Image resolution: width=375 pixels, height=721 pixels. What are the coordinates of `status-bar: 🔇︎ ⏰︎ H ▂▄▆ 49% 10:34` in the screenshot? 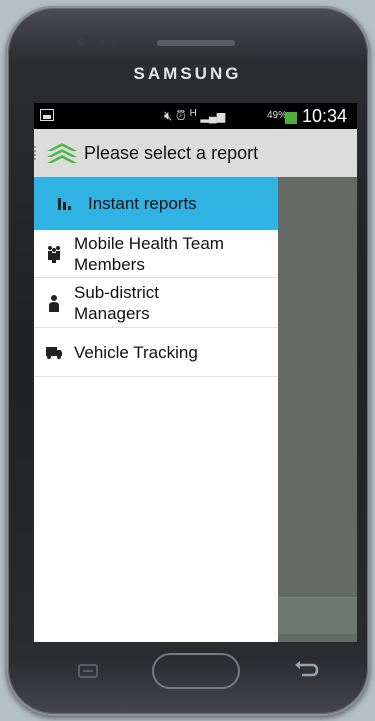 It's located at (195, 116).